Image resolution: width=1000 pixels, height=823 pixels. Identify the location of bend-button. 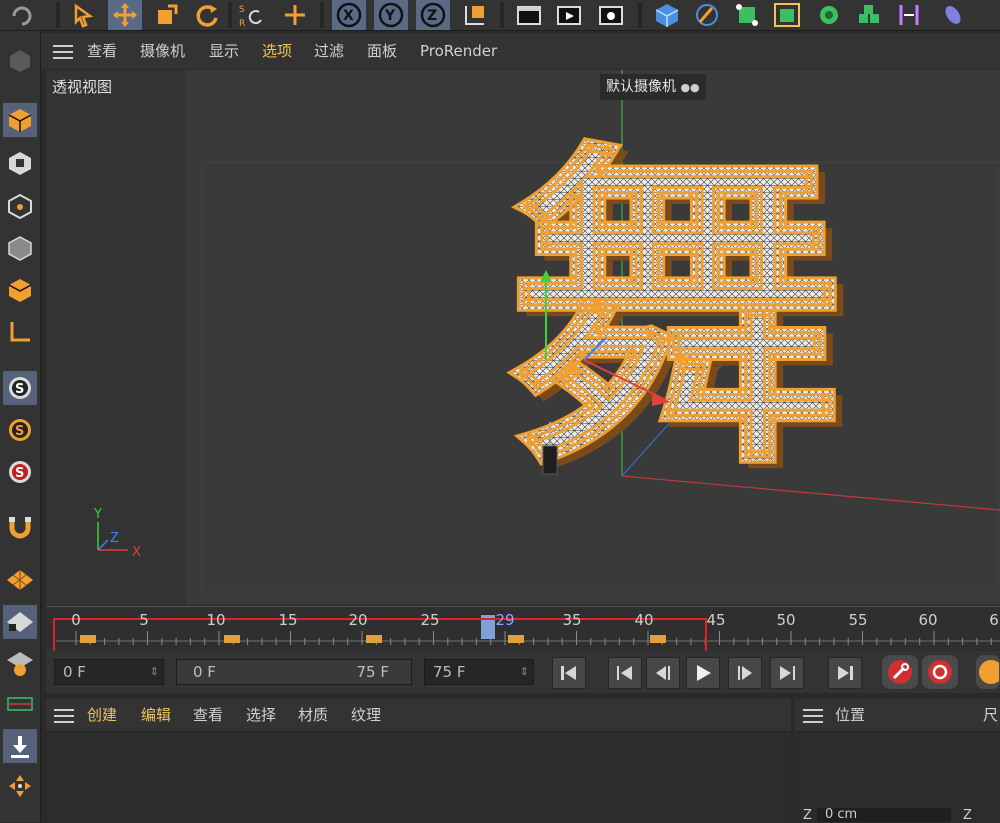
(909, 15).